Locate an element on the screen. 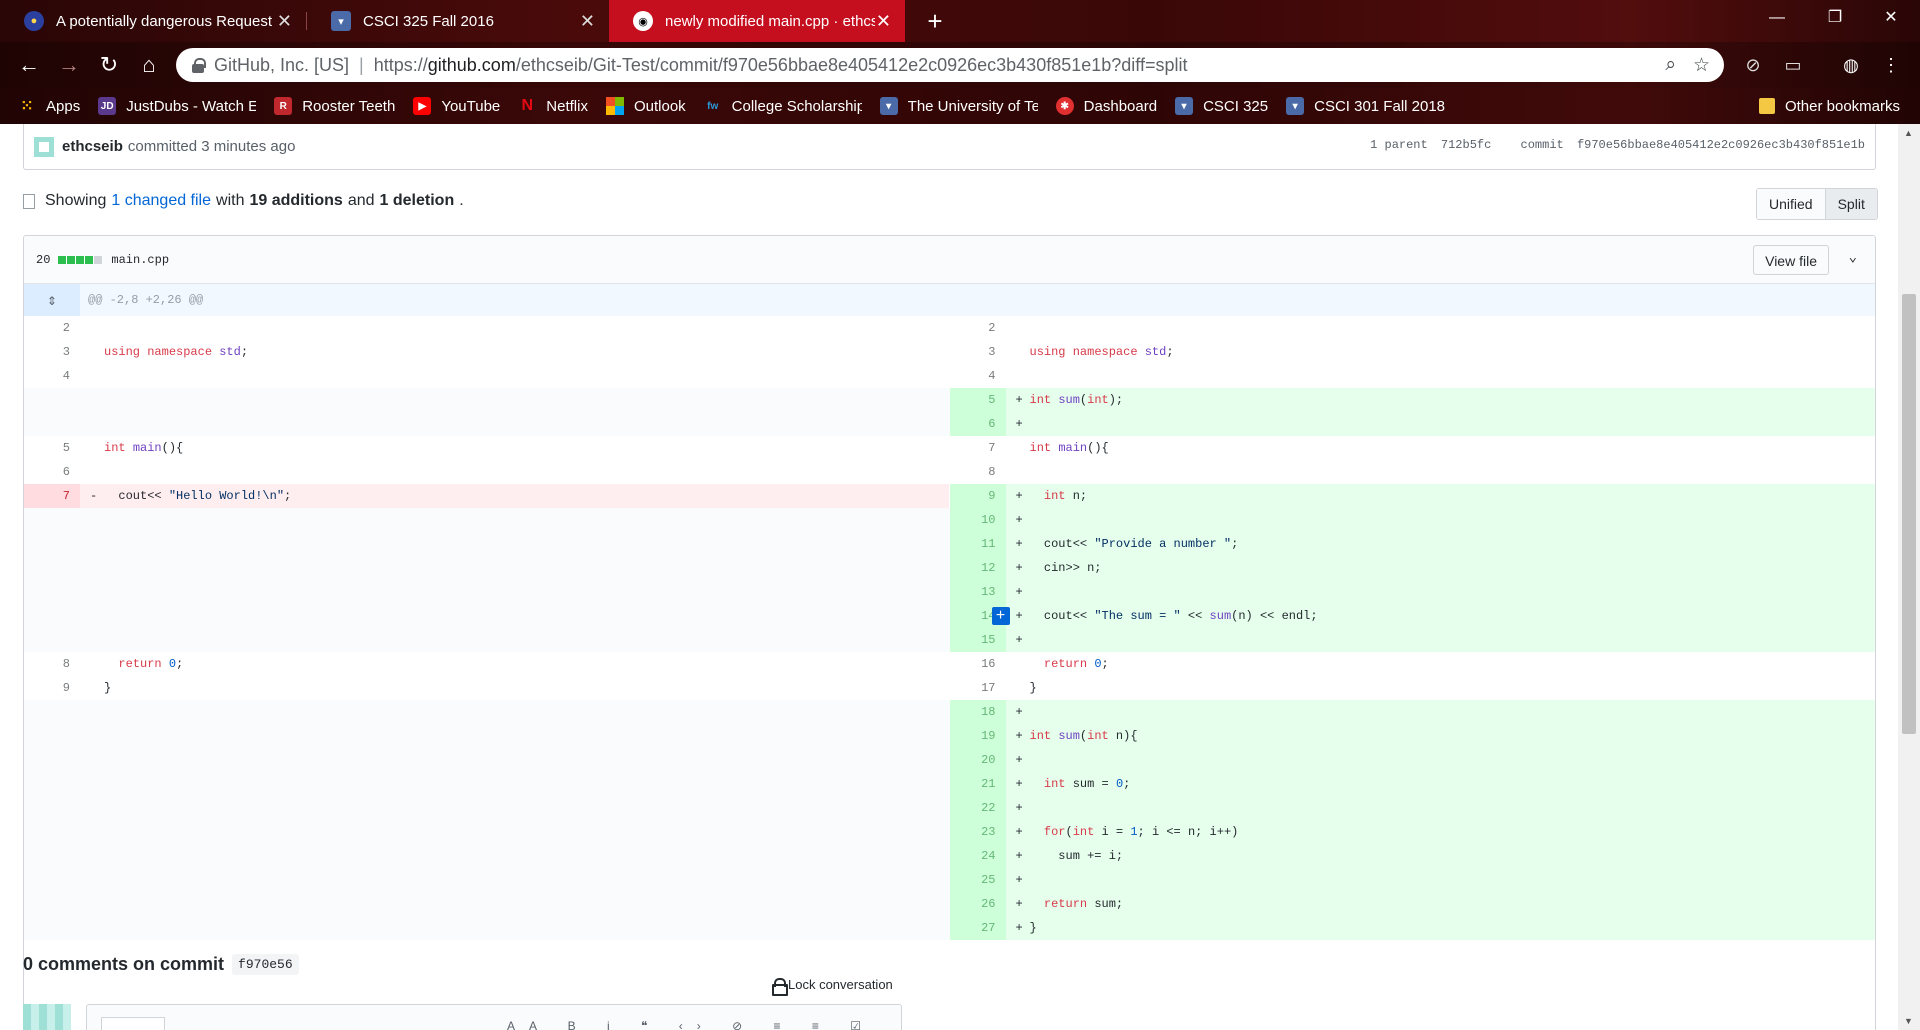 The image size is (1920, 1030). tab-2-active: ◉ newly modified main.cpp · ethcseib ✕ is located at coordinates (757, 21).